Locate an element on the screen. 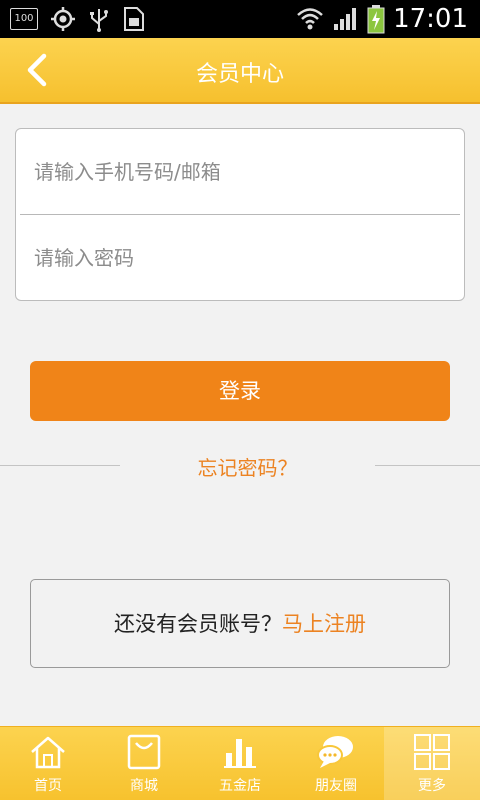  status-bar: 100 17:01 is located at coordinates (240, 19).